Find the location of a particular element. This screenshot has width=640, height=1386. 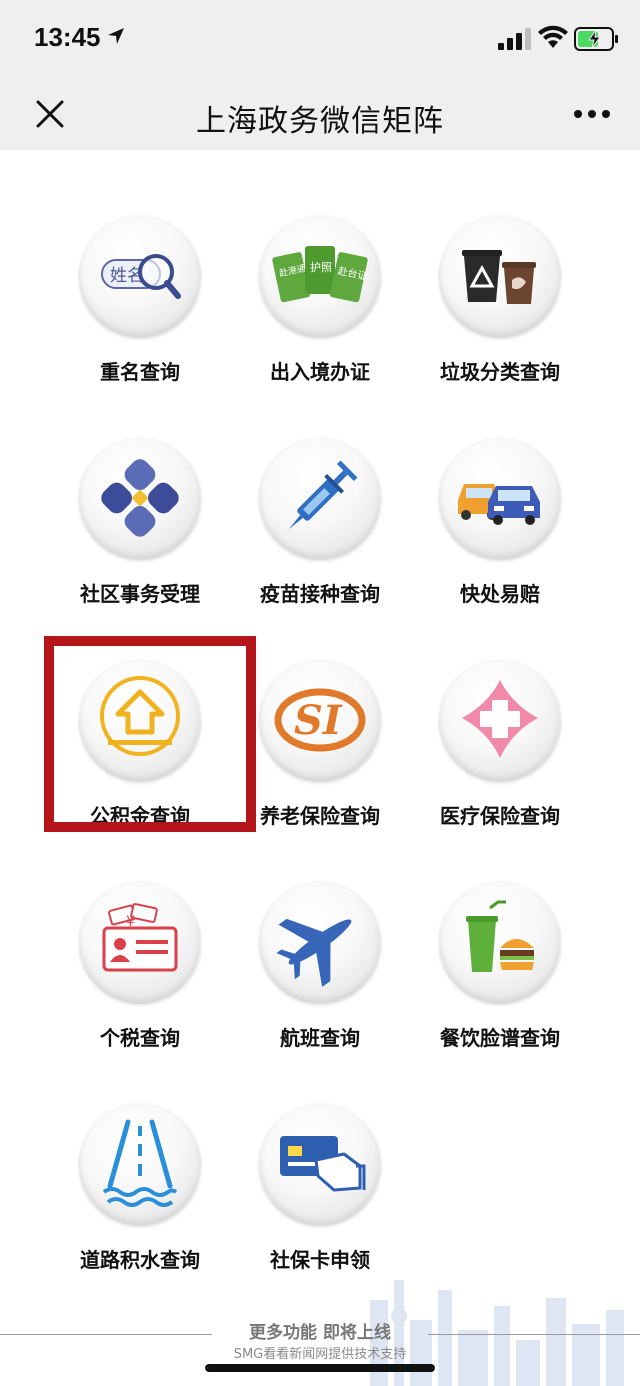

service-tile-food: 餐饮脸谱查询 is located at coordinates (500, 982).